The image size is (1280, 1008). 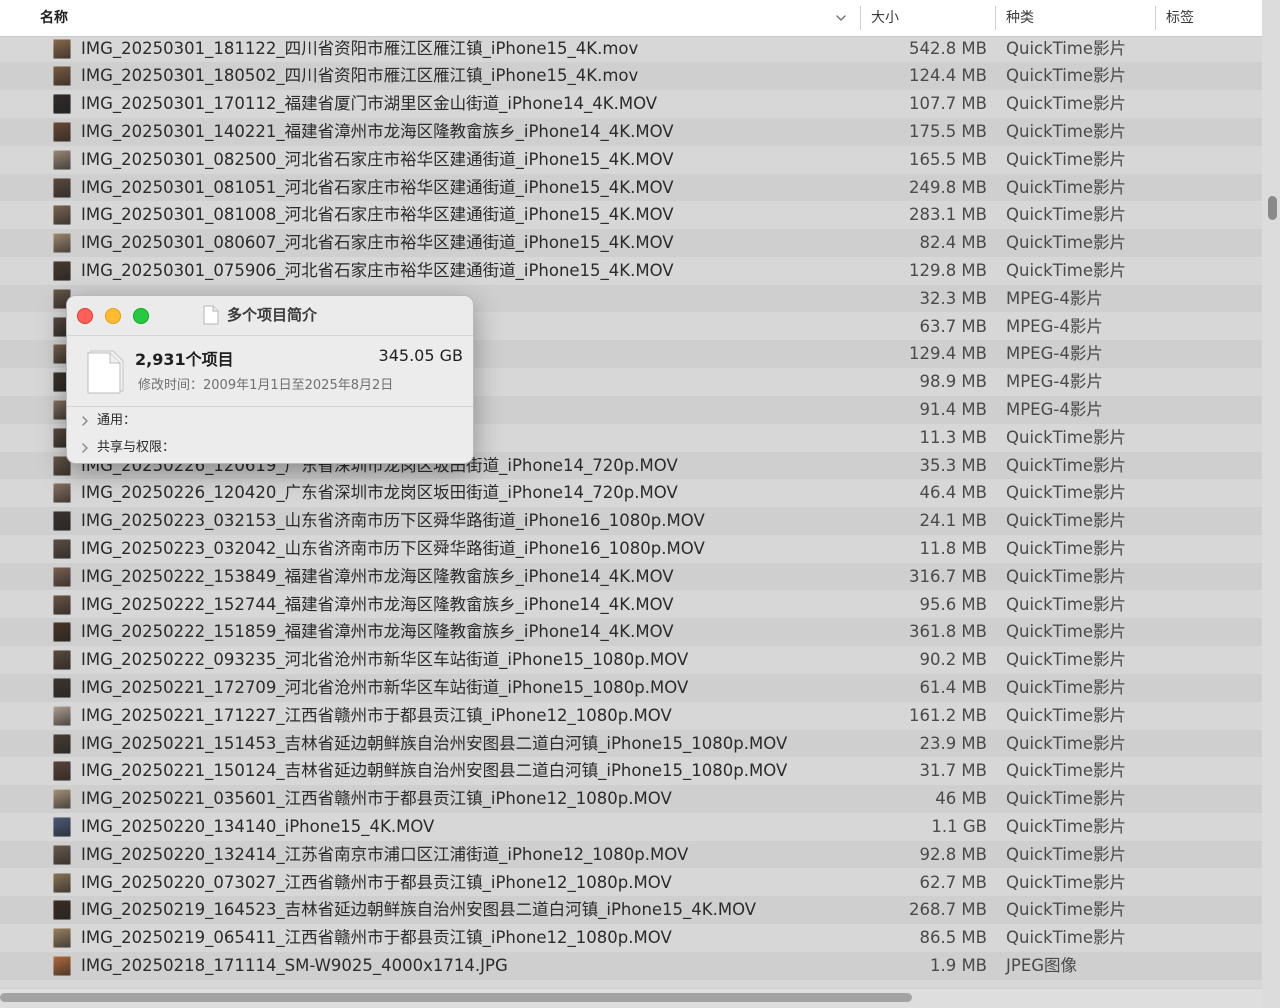 I want to click on file-size: 91.4 MB, so click(x=953, y=409).